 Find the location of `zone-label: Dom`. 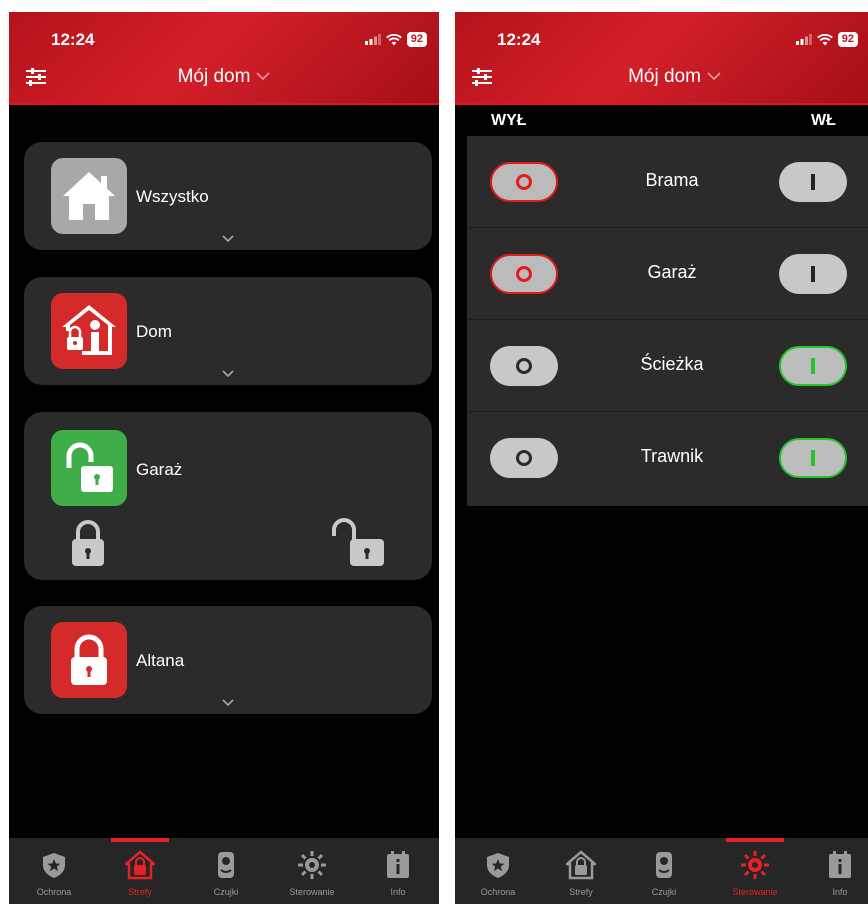

zone-label: Dom is located at coordinates (154, 331).